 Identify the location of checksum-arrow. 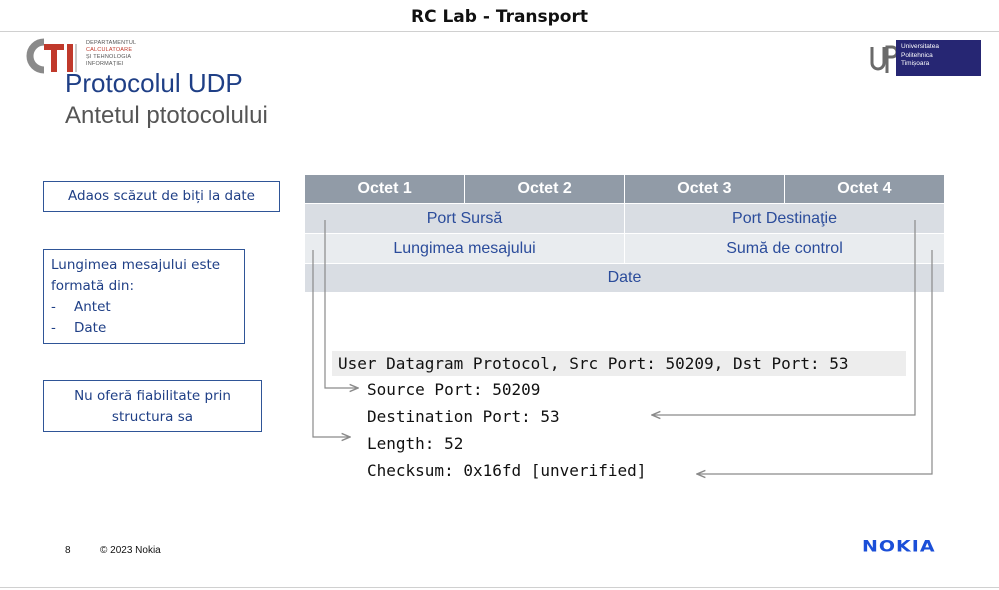
(815, 362).